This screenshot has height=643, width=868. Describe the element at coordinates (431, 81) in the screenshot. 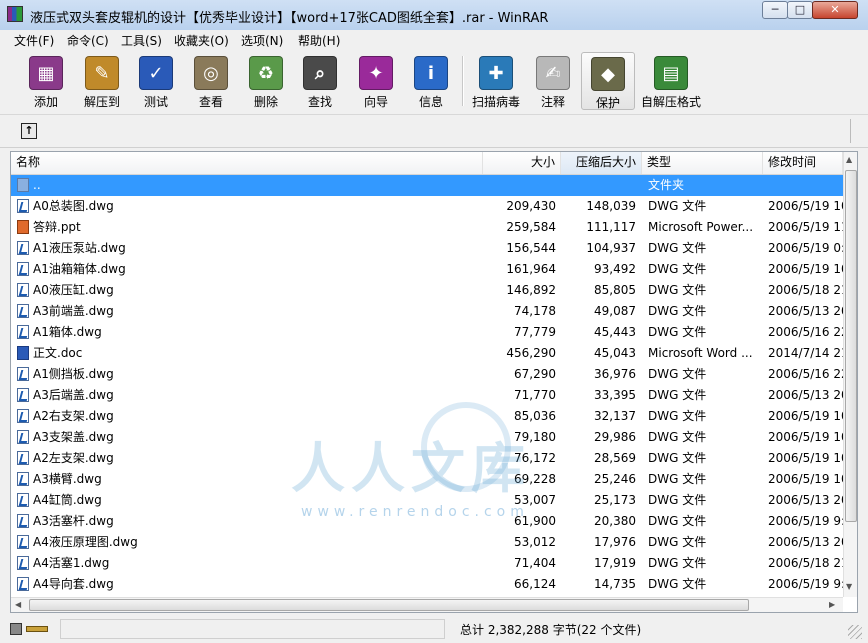

I see `info-button: i 信息` at that location.